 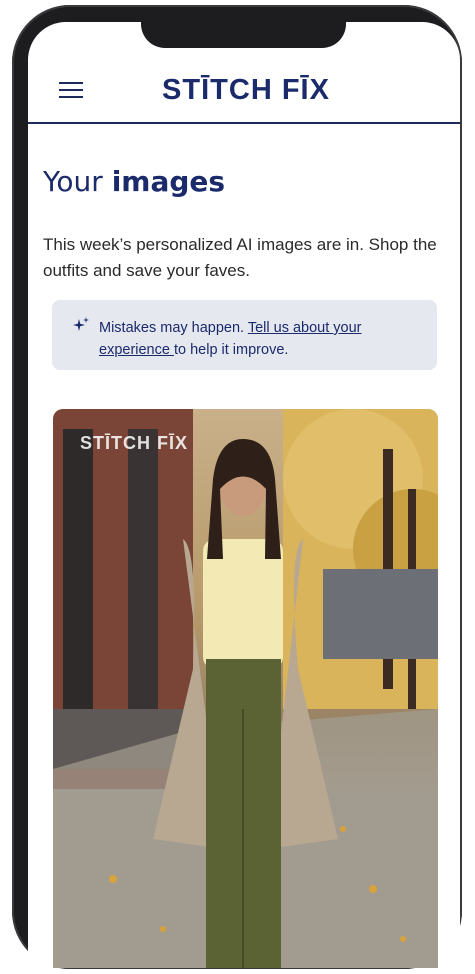 I want to click on sparkle-icon, so click(x=81, y=324).